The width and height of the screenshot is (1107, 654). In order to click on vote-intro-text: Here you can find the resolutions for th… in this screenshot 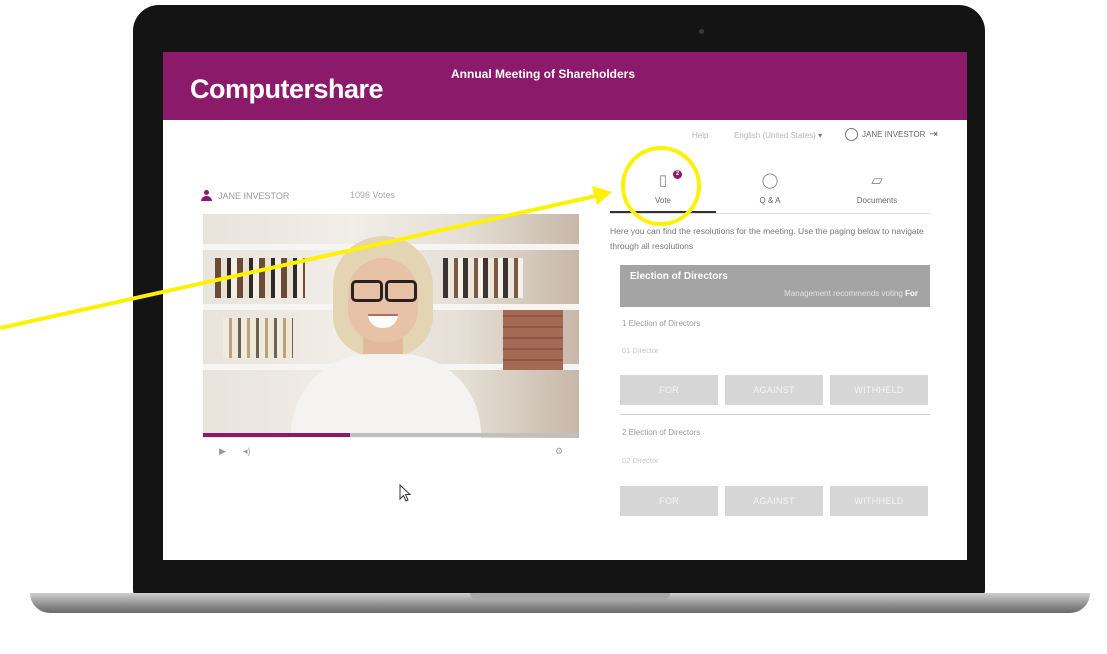, I will do `click(767, 238)`.